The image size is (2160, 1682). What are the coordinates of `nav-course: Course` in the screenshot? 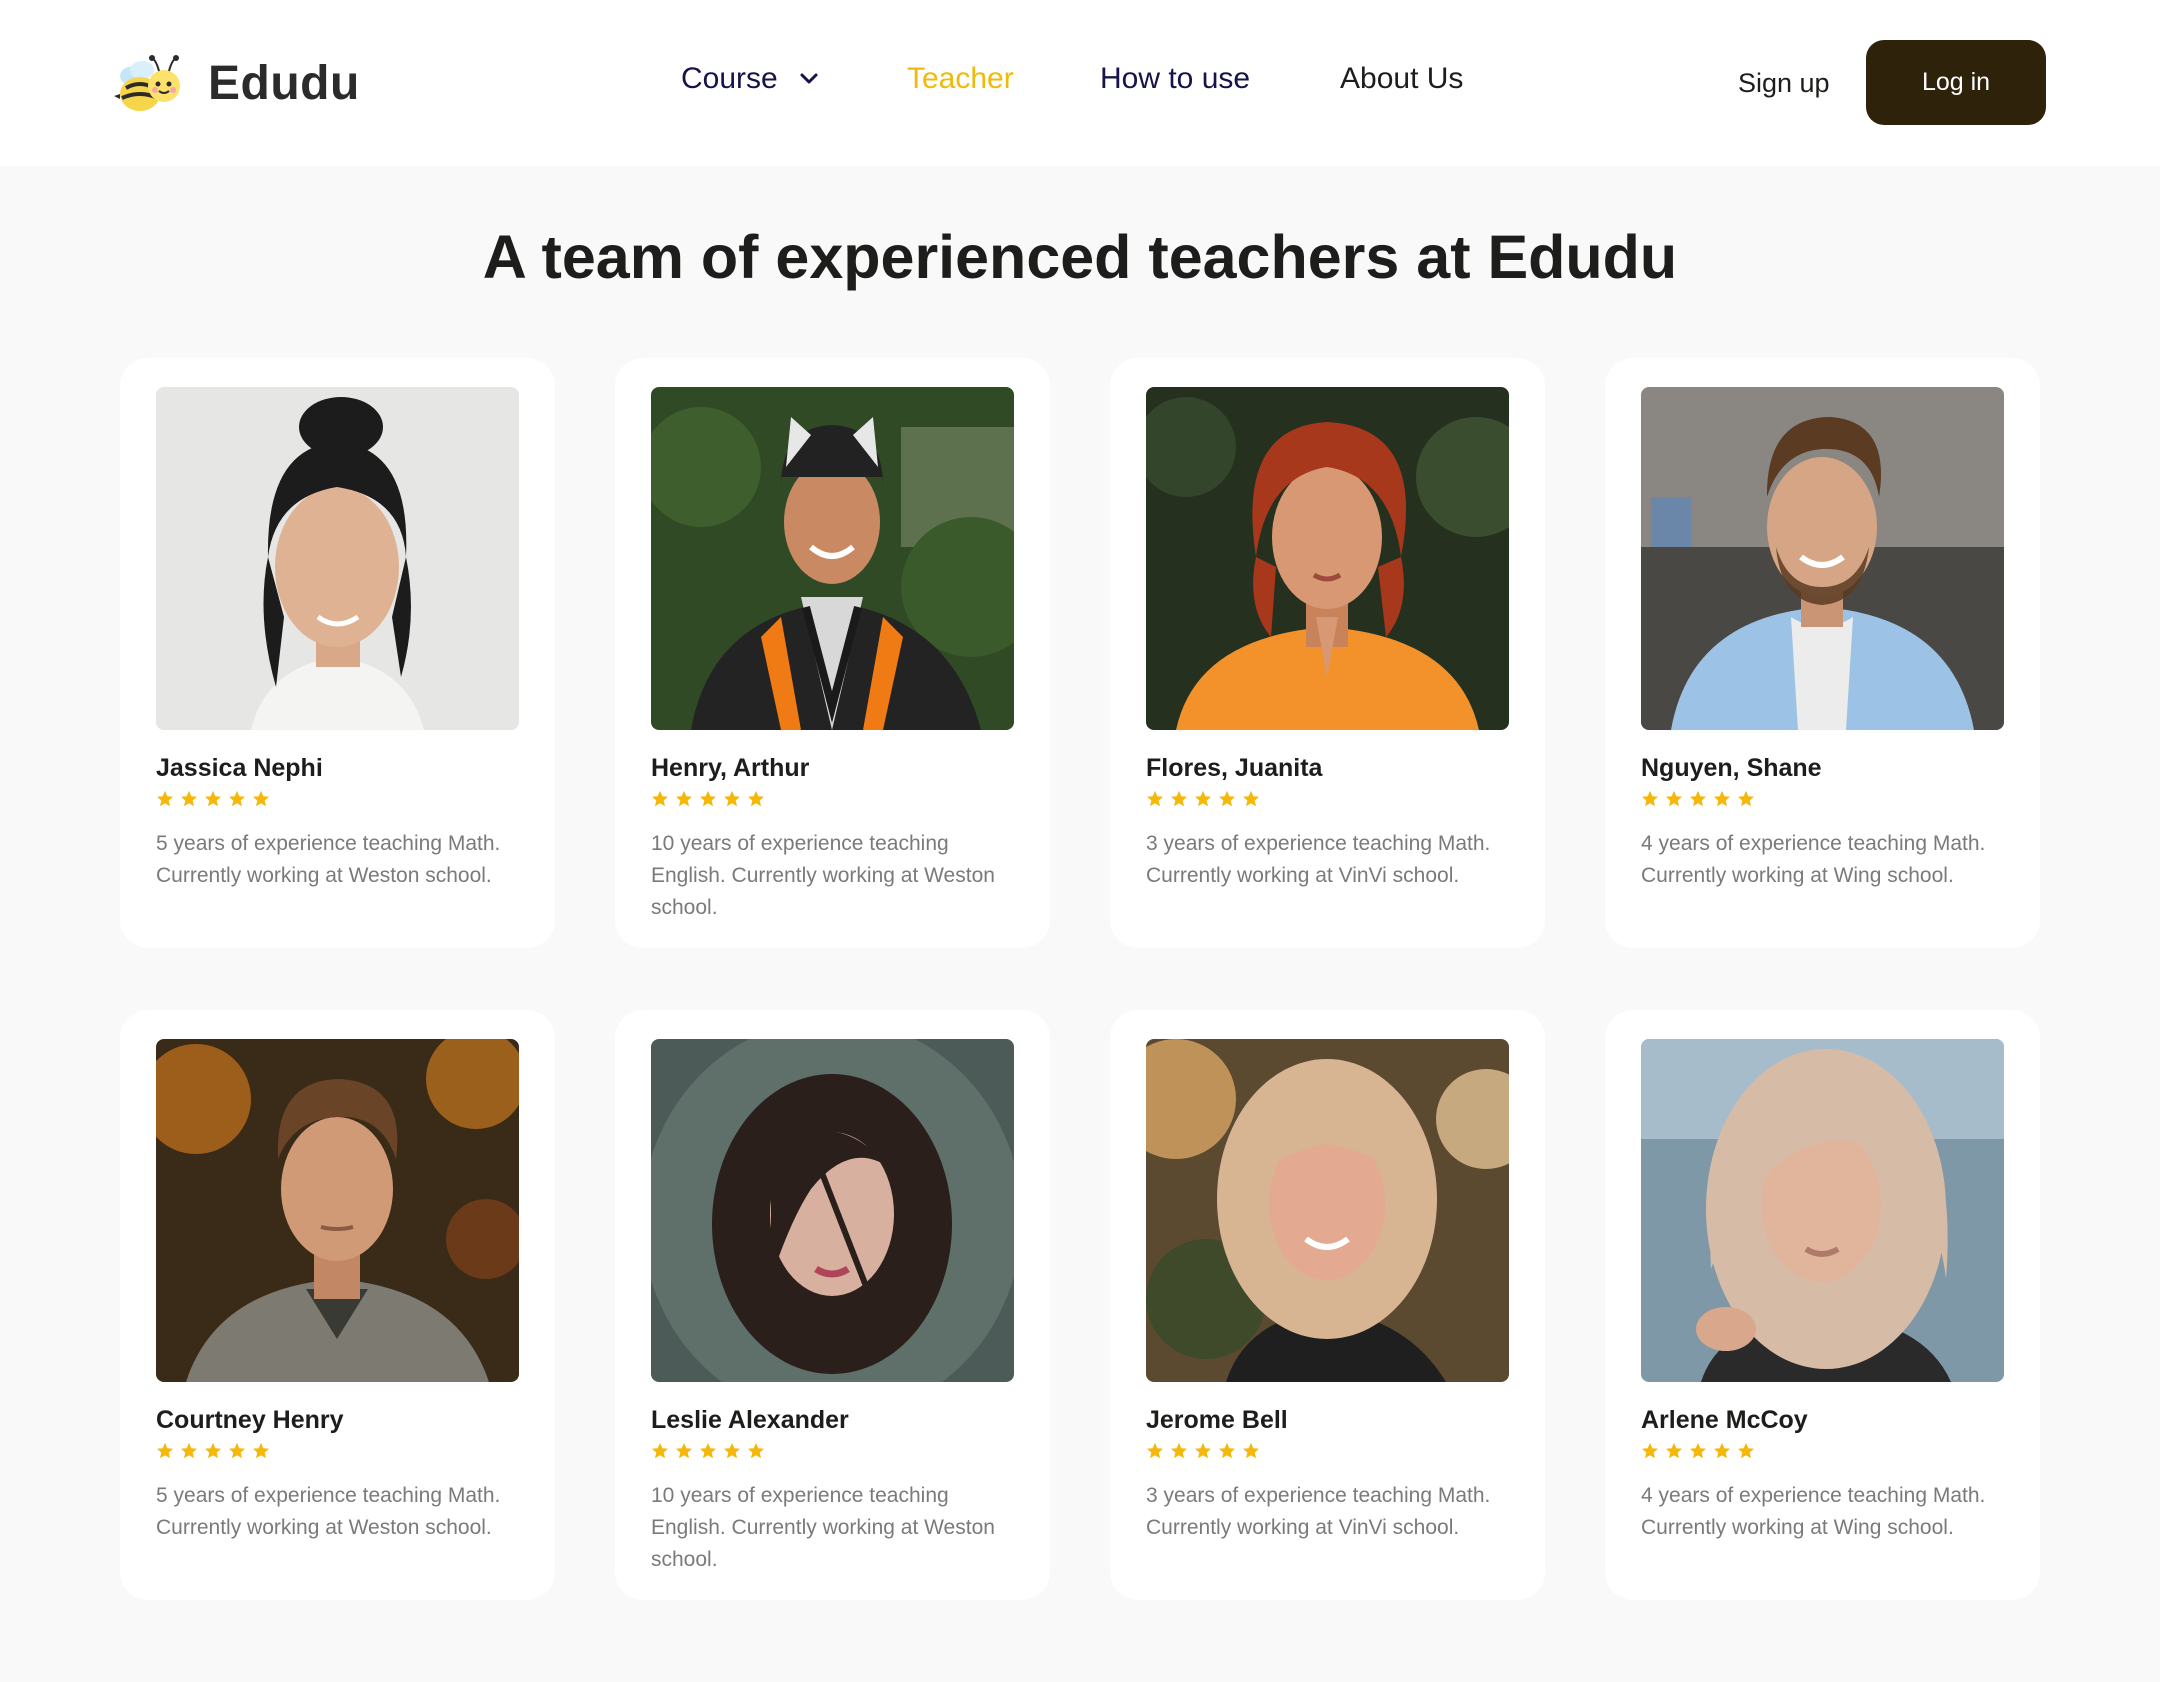 It's located at (750, 79).